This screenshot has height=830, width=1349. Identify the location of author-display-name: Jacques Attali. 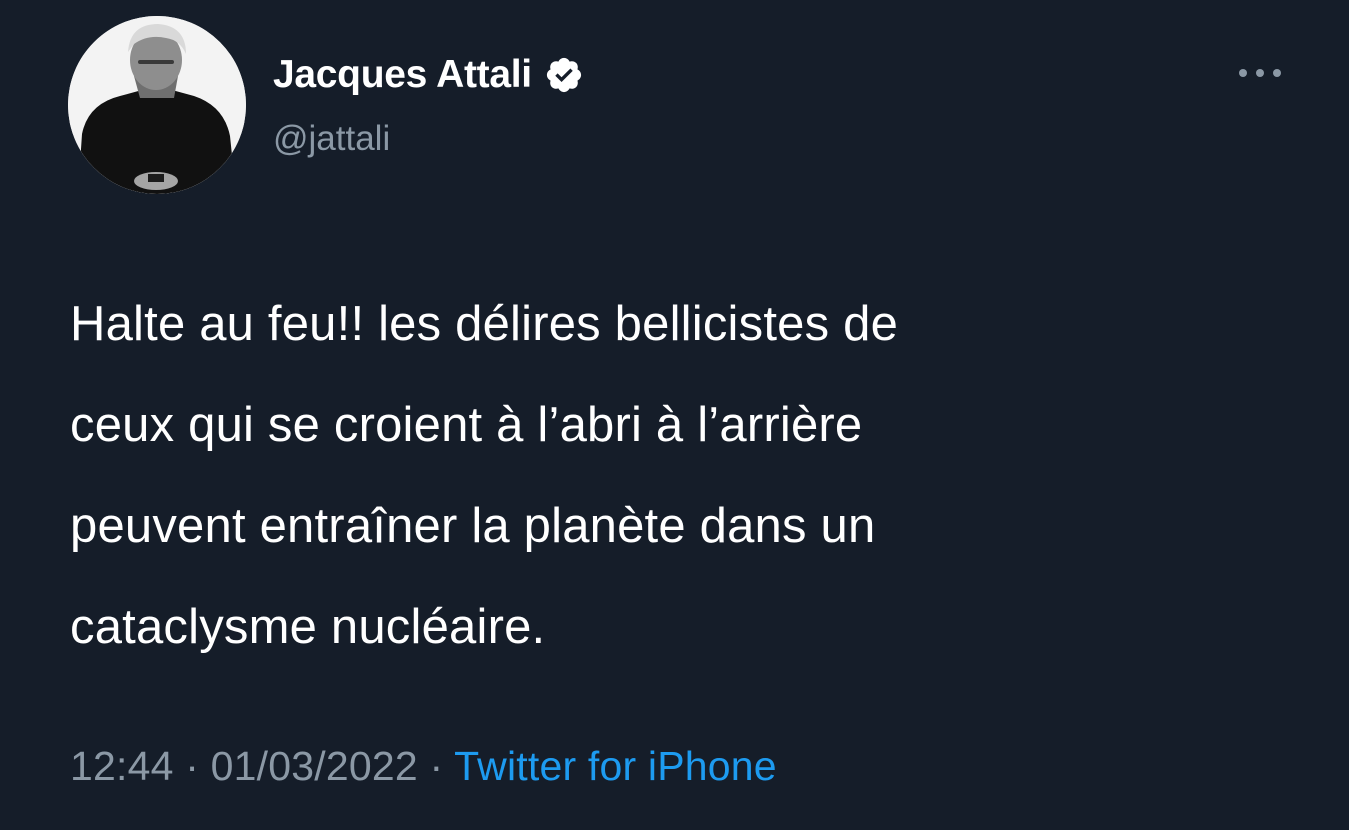
(402, 75).